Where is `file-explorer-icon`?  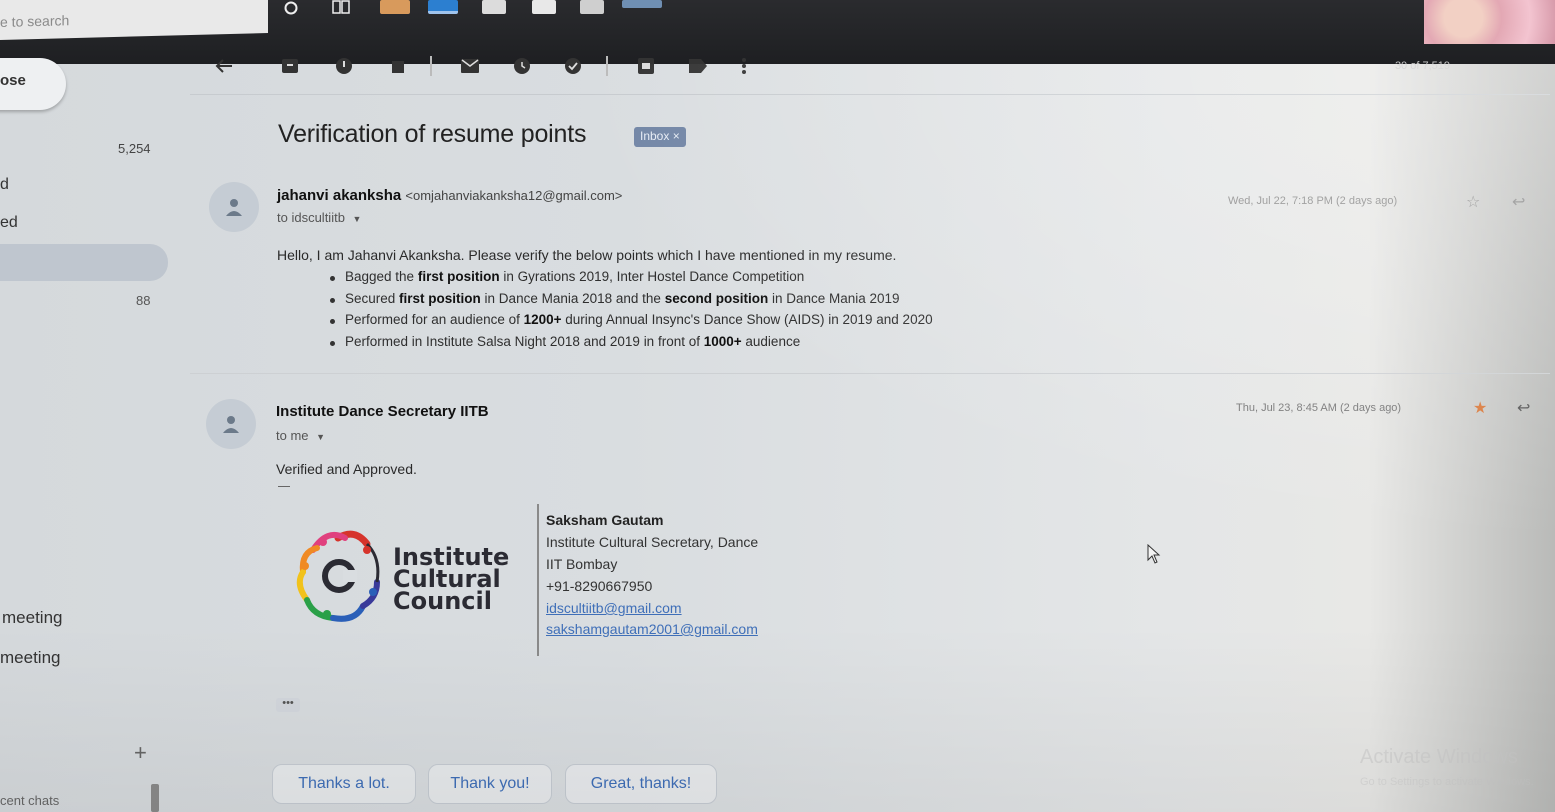 file-explorer-icon is located at coordinates (395, 7).